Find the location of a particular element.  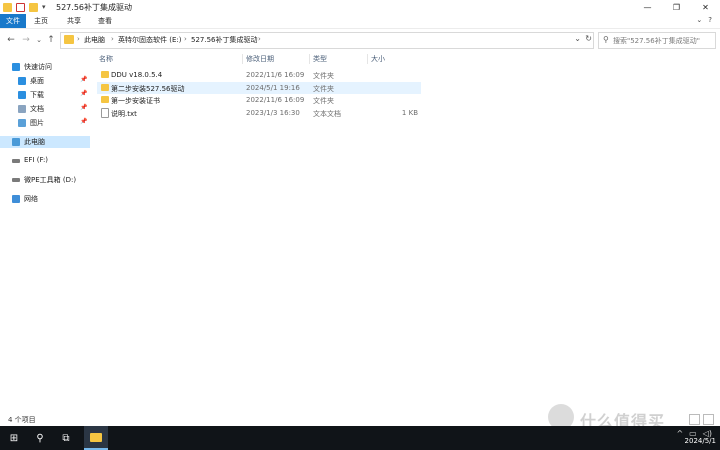

chevron-up-icon: ^ is located at coordinates (679, 433).